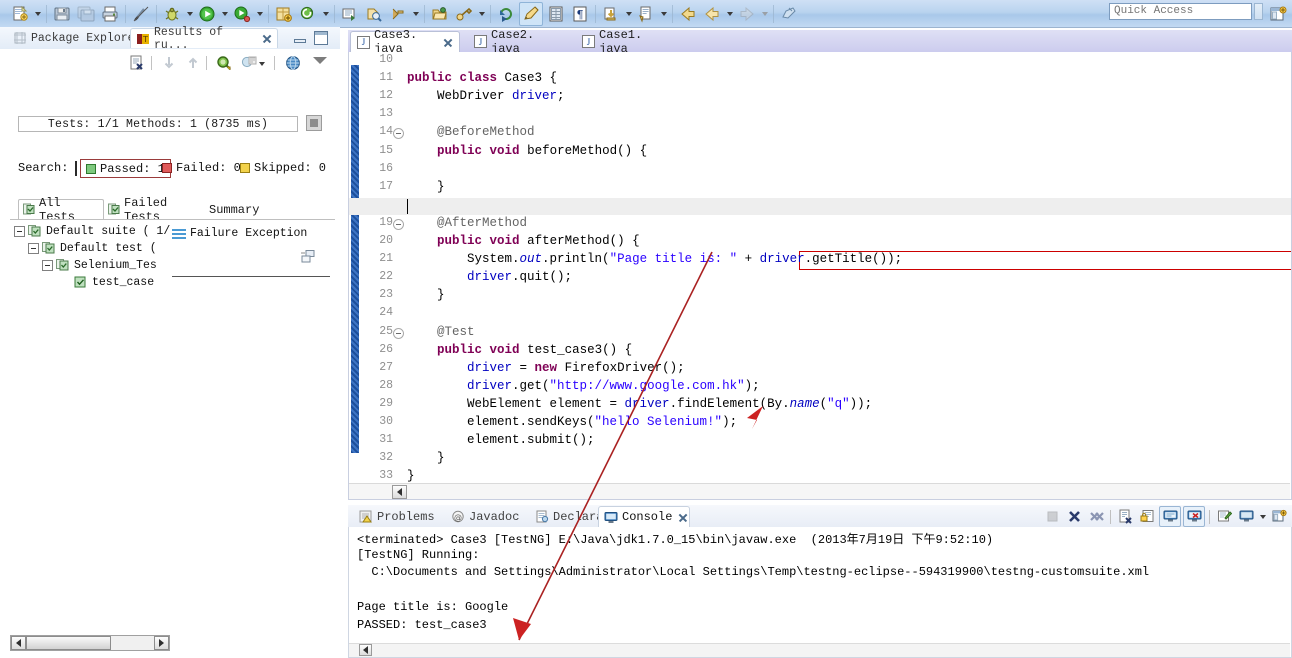  What do you see at coordinates (506, 14) in the screenshot?
I see `refresh-run-icon` at bounding box center [506, 14].